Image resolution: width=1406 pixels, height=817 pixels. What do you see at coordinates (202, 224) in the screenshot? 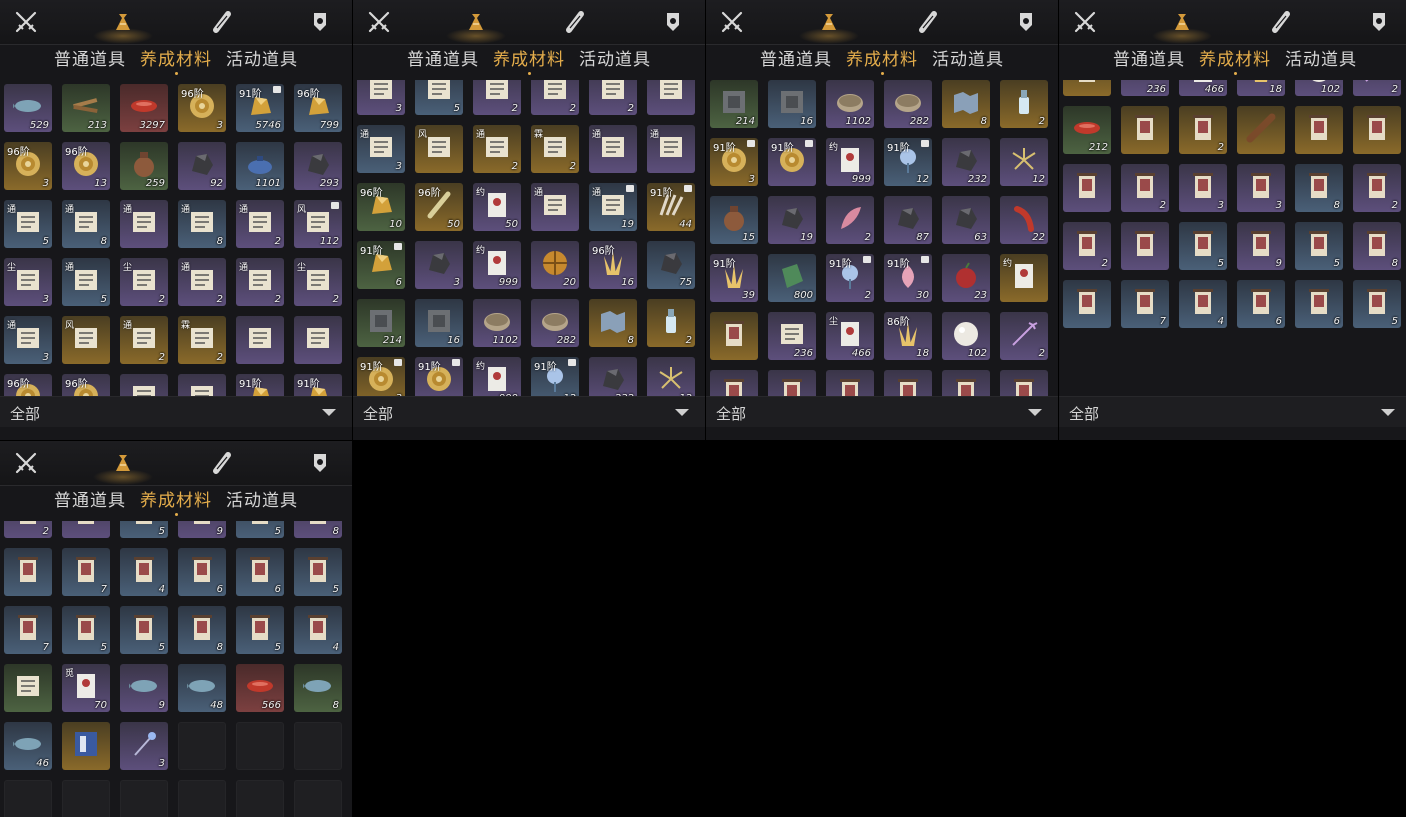
I see `item-slot: 通8` at bounding box center [202, 224].